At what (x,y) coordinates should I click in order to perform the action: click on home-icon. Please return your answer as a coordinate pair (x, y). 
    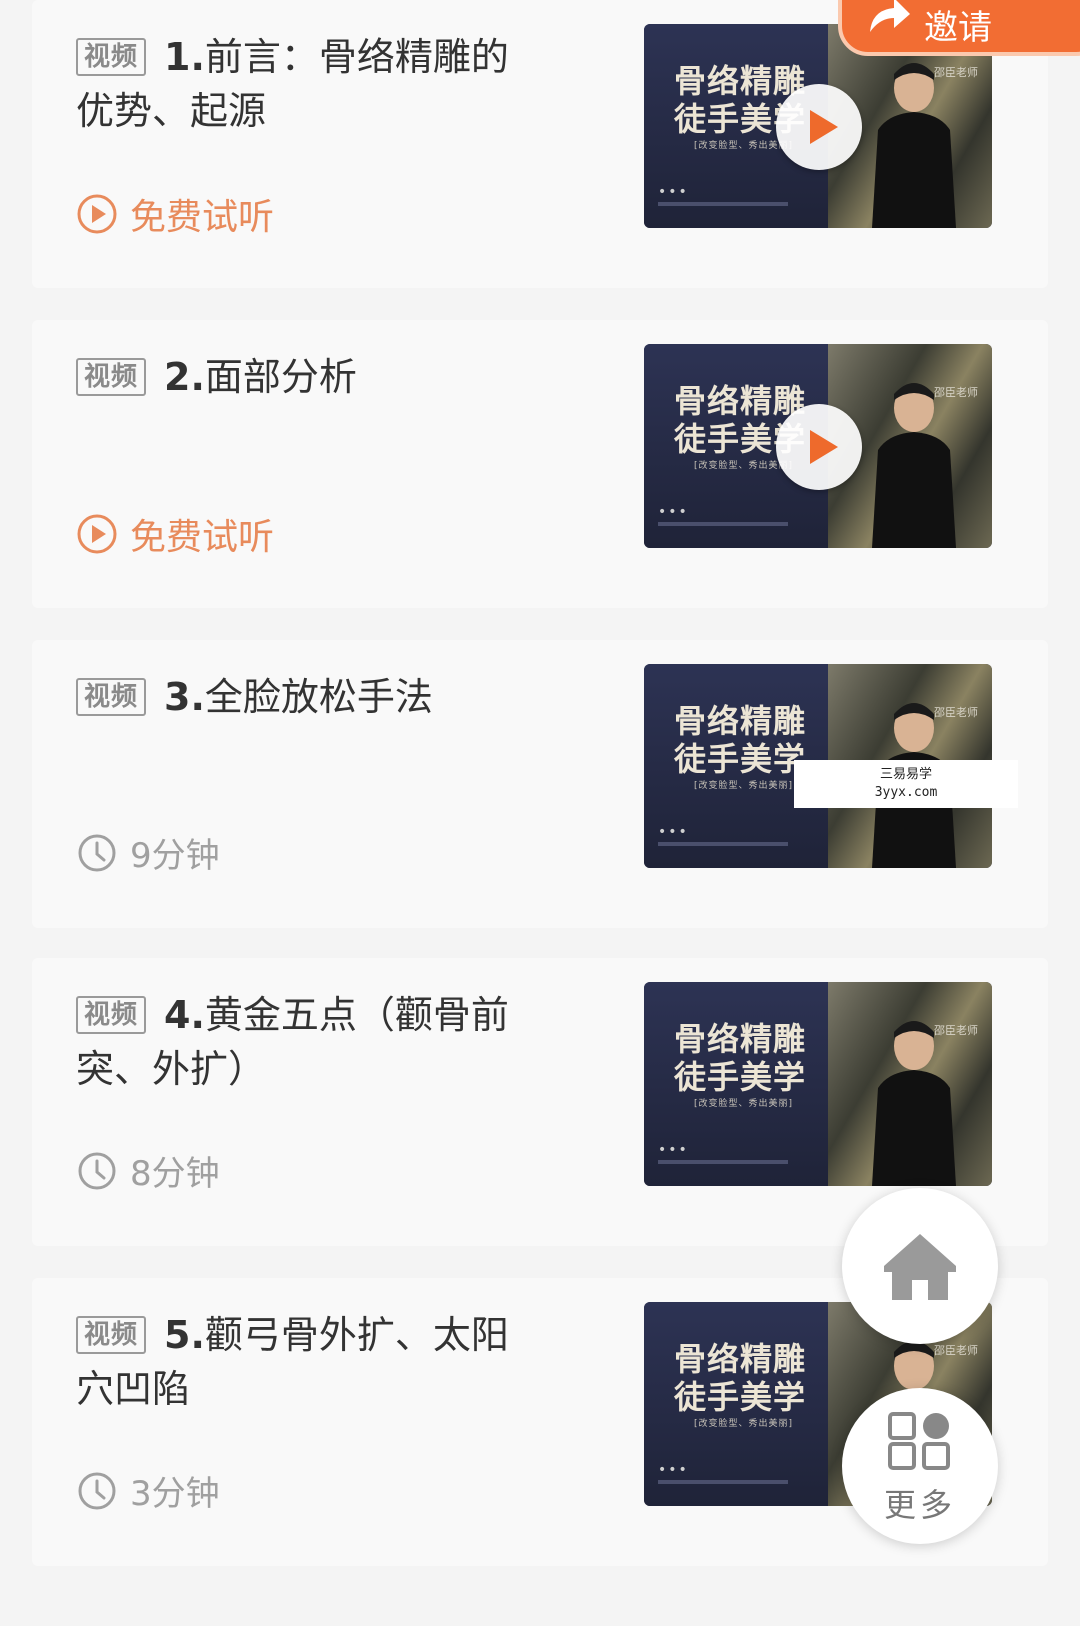
    Looking at the image, I should click on (920, 1267).